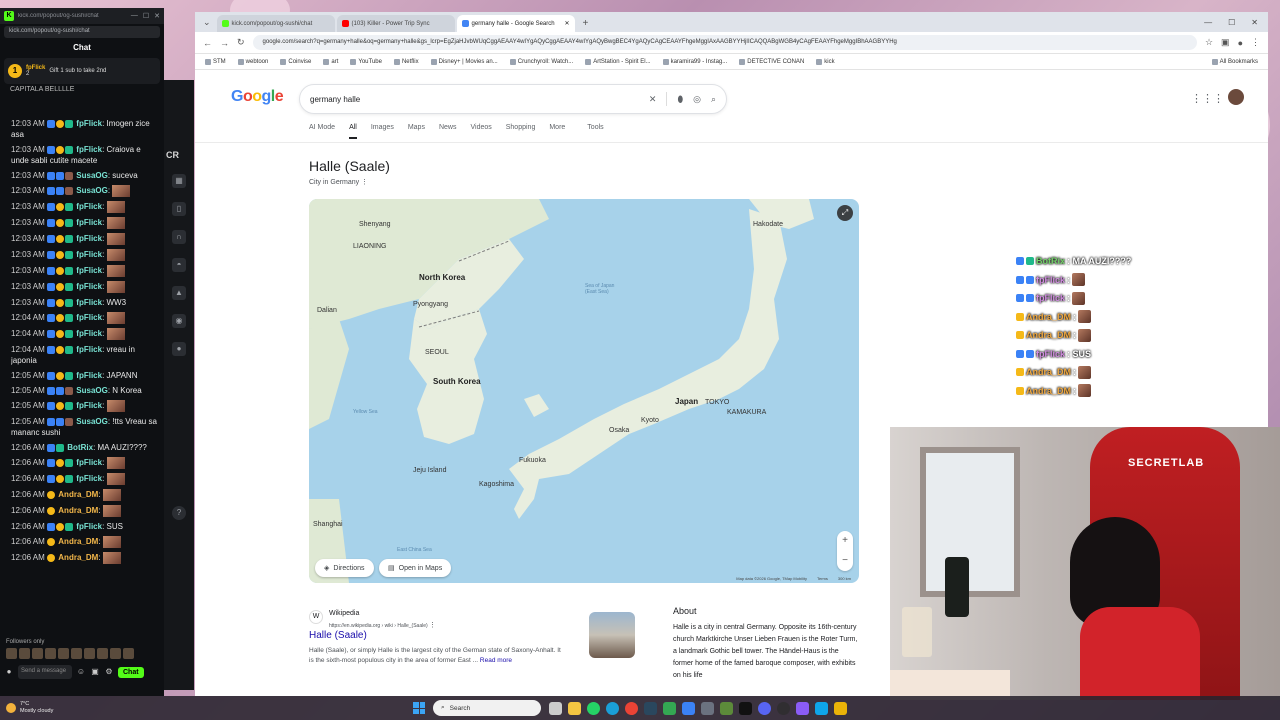 The height and width of the screenshot is (720, 1280). Describe the element at coordinates (179, 237) in the screenshot. I see `headset-icon: ∩` at that location.